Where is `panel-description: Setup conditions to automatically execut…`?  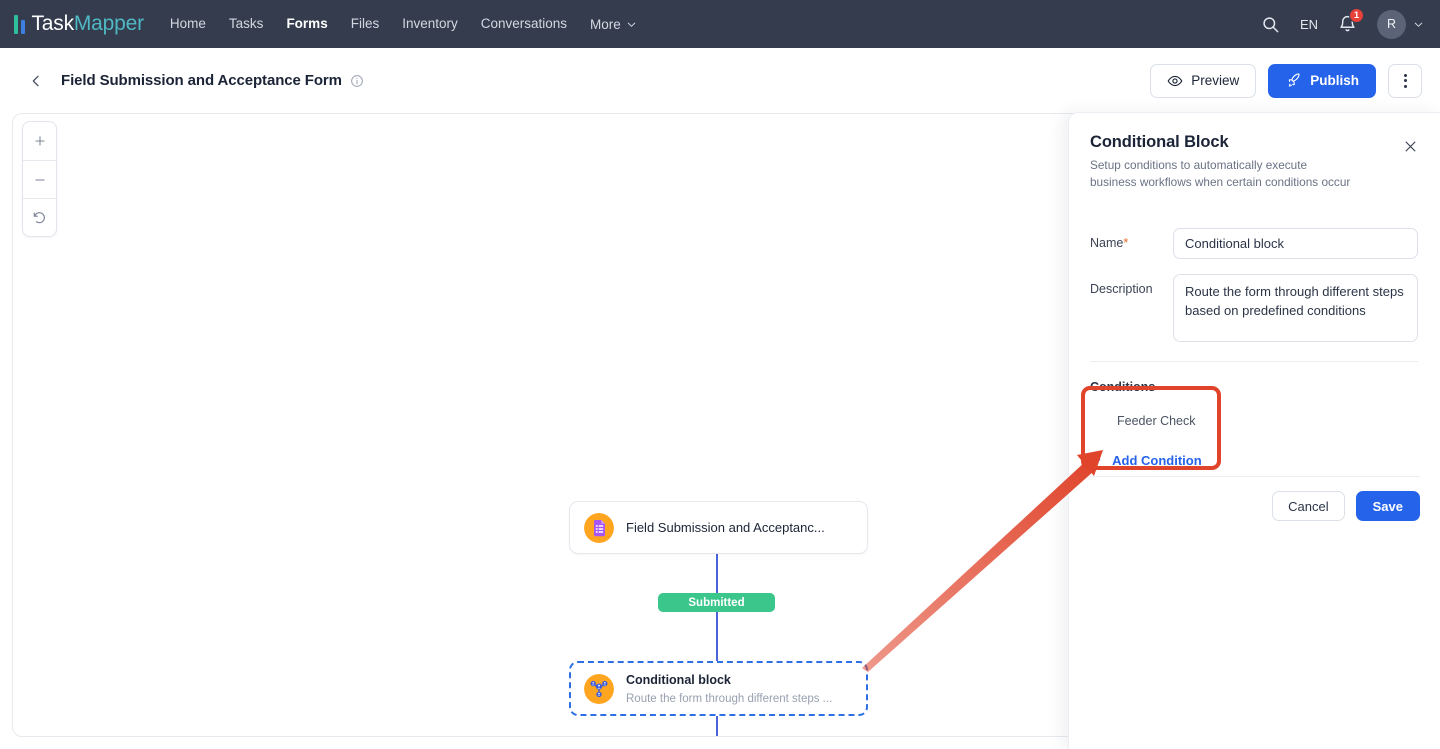
panel-description: Setup conditions to automatically execut… is located at coordinates (1220, 174).